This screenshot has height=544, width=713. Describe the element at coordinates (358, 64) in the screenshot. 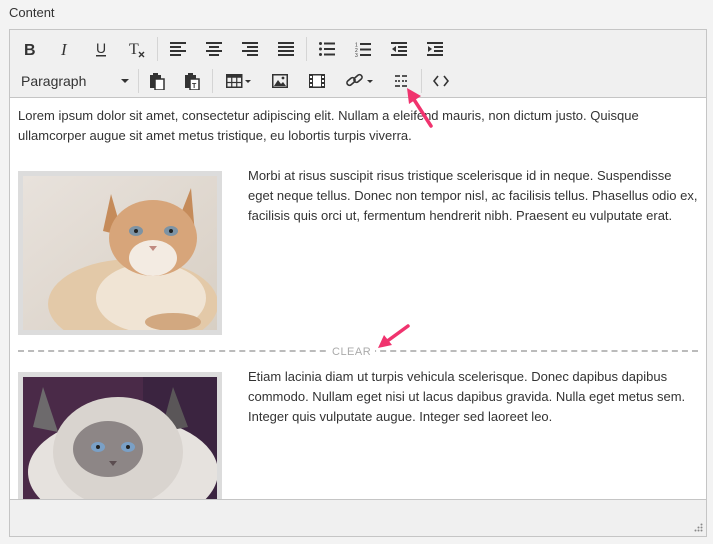

I see `editor-toolbar: B I U T 1 2 3 Paragraph T` at that location.